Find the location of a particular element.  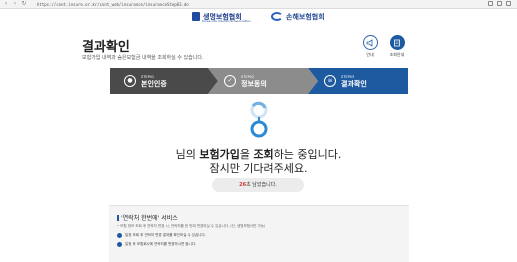

hourglass-loading-icon is located at coordinates (259, 119).